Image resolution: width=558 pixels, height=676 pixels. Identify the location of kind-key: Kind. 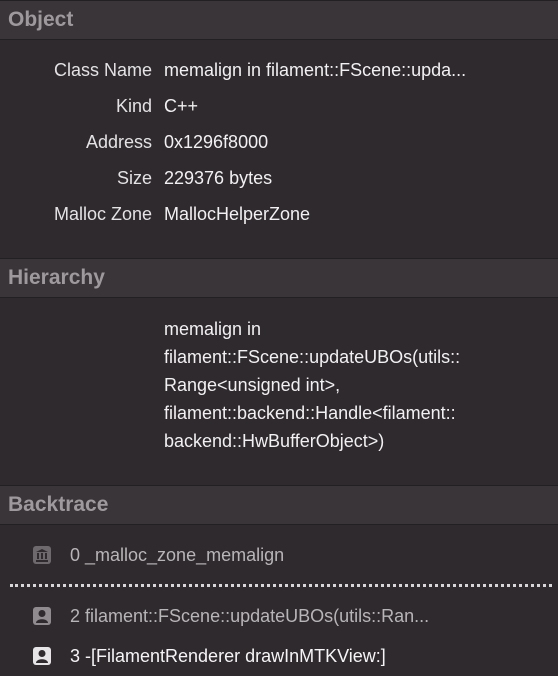
(133, 106).